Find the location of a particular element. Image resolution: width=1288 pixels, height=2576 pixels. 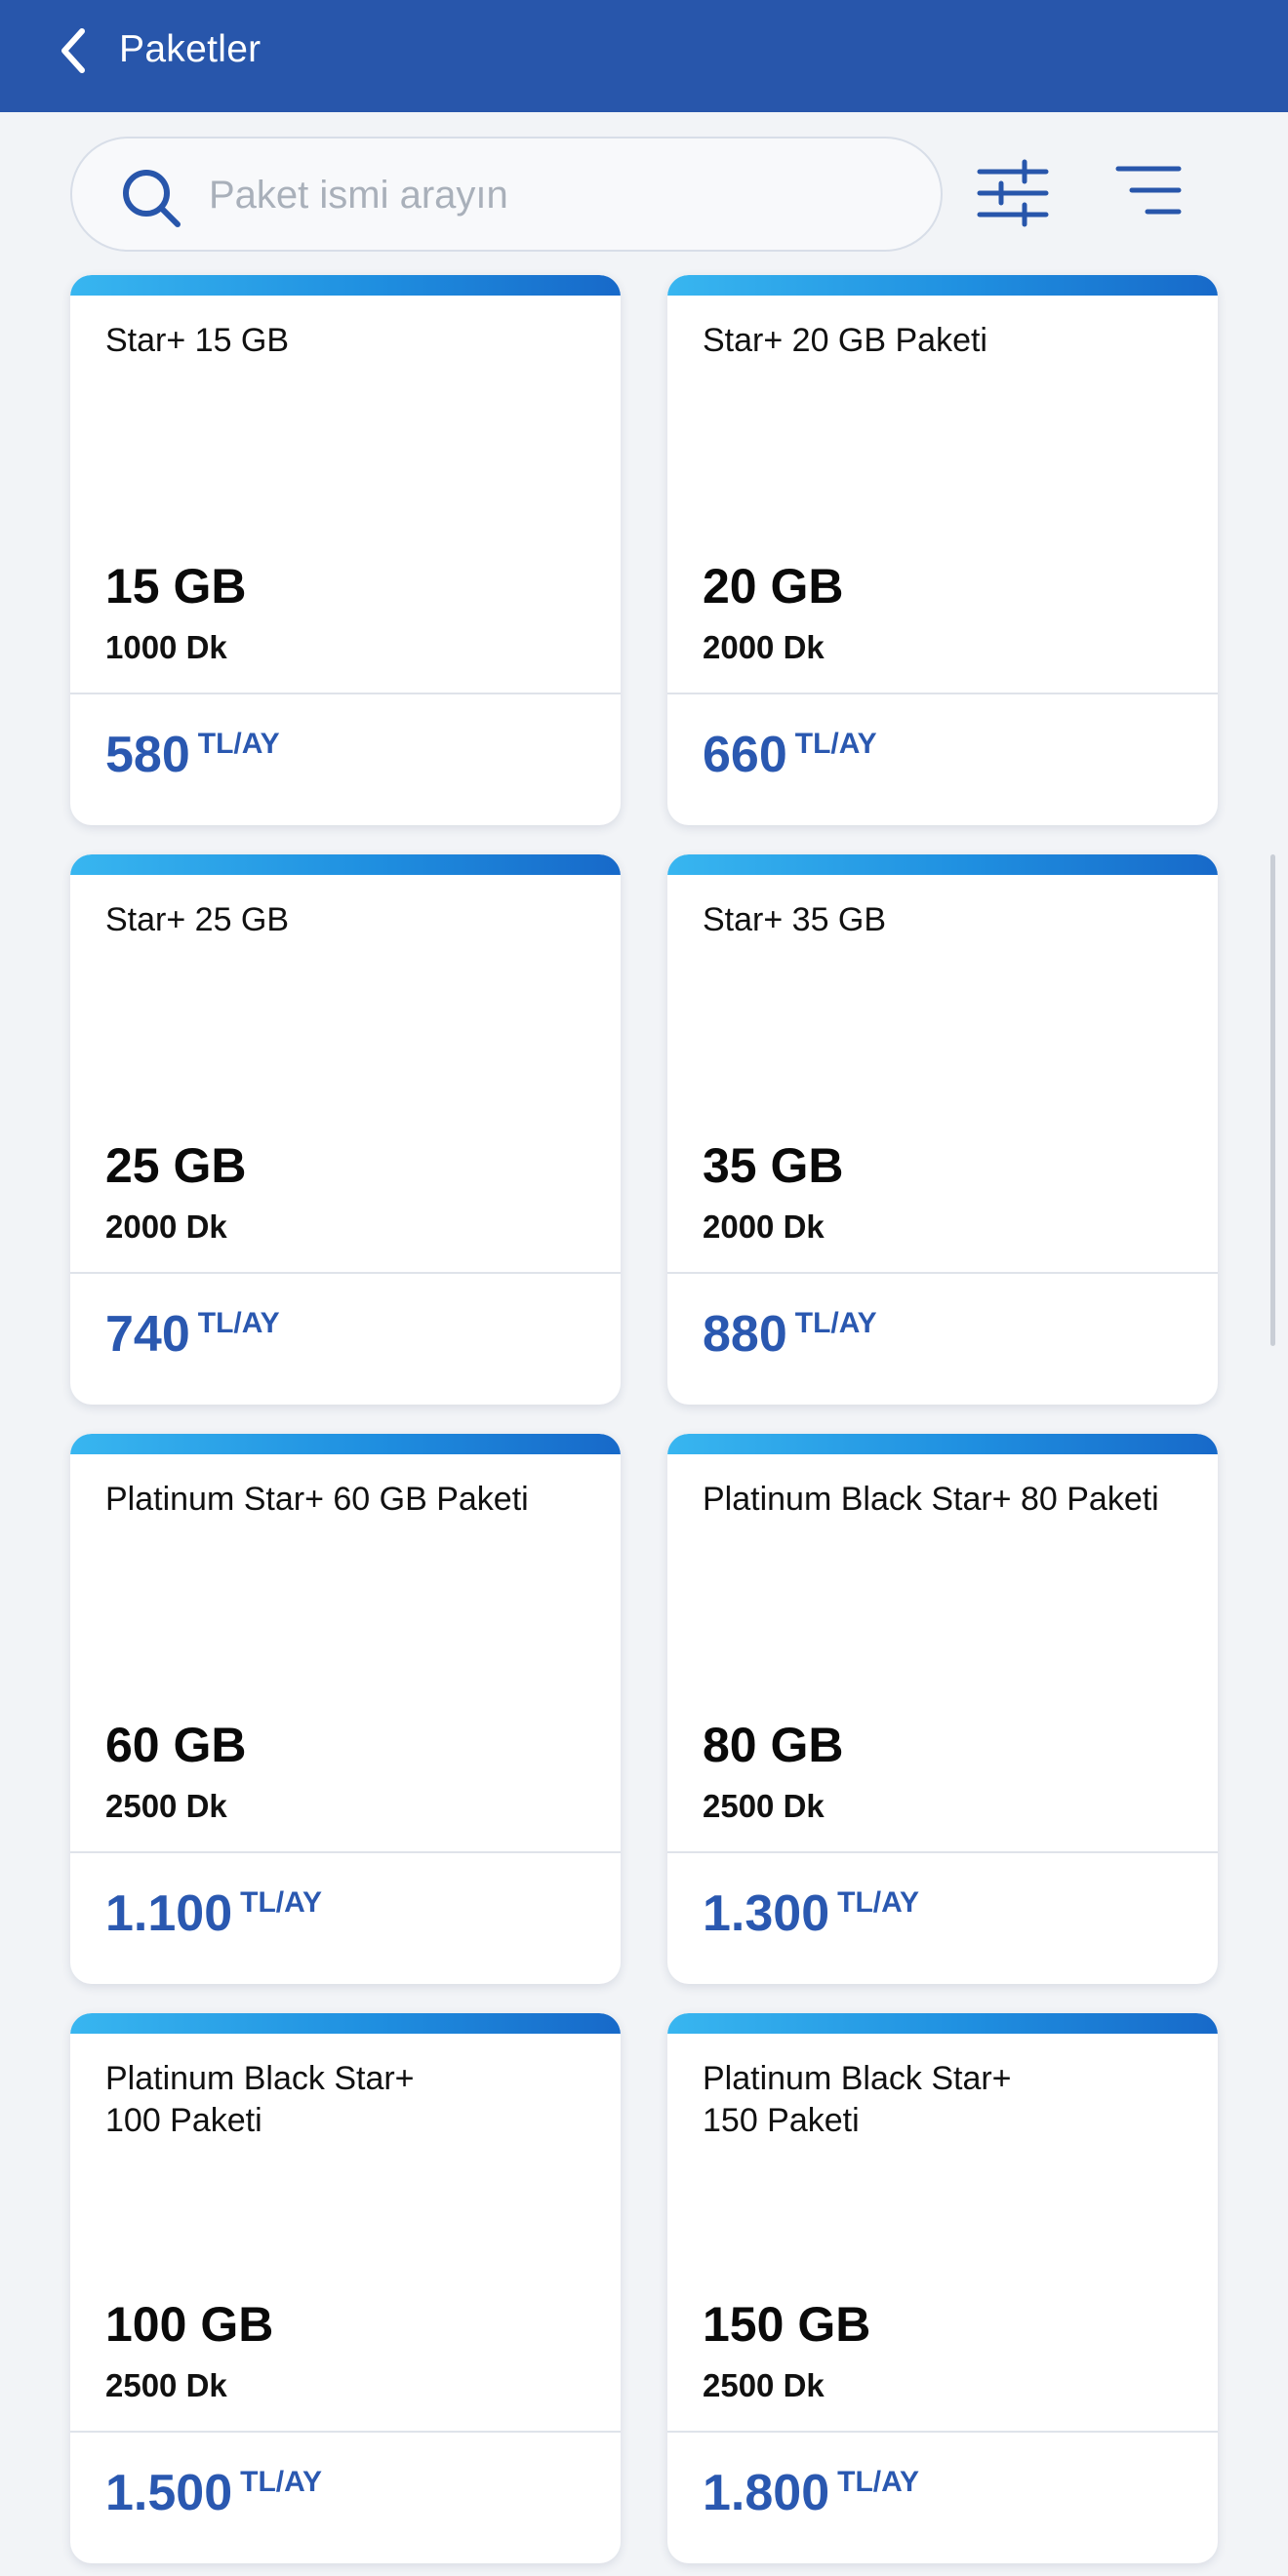

package-name: Platinum Black Star+ 100 Paketi is located at coordinates (260, 2099).